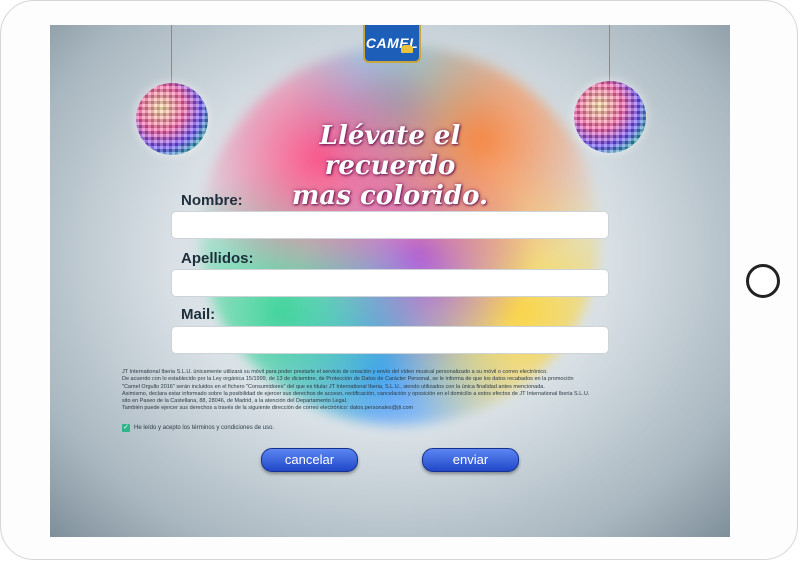  I want to click on nombre-label: Nombre:, so click(212, 200).